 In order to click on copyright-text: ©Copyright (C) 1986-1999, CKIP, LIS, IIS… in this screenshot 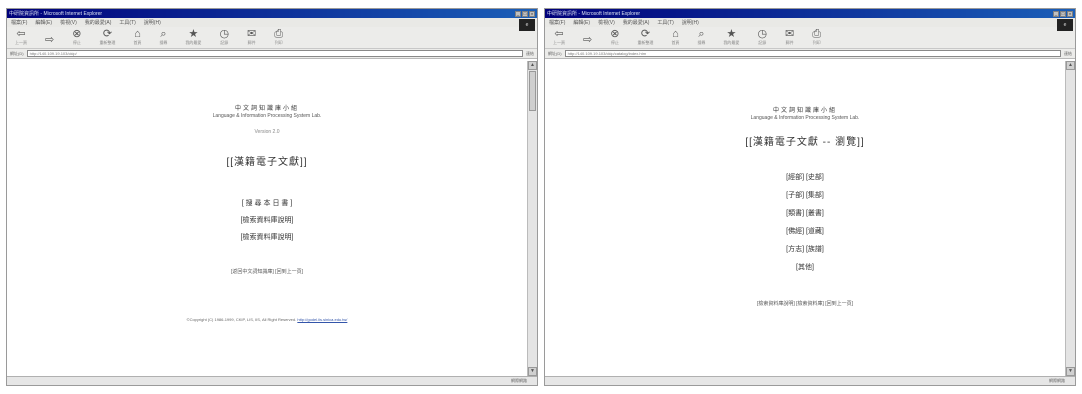, I will do `click(241, 319)`.